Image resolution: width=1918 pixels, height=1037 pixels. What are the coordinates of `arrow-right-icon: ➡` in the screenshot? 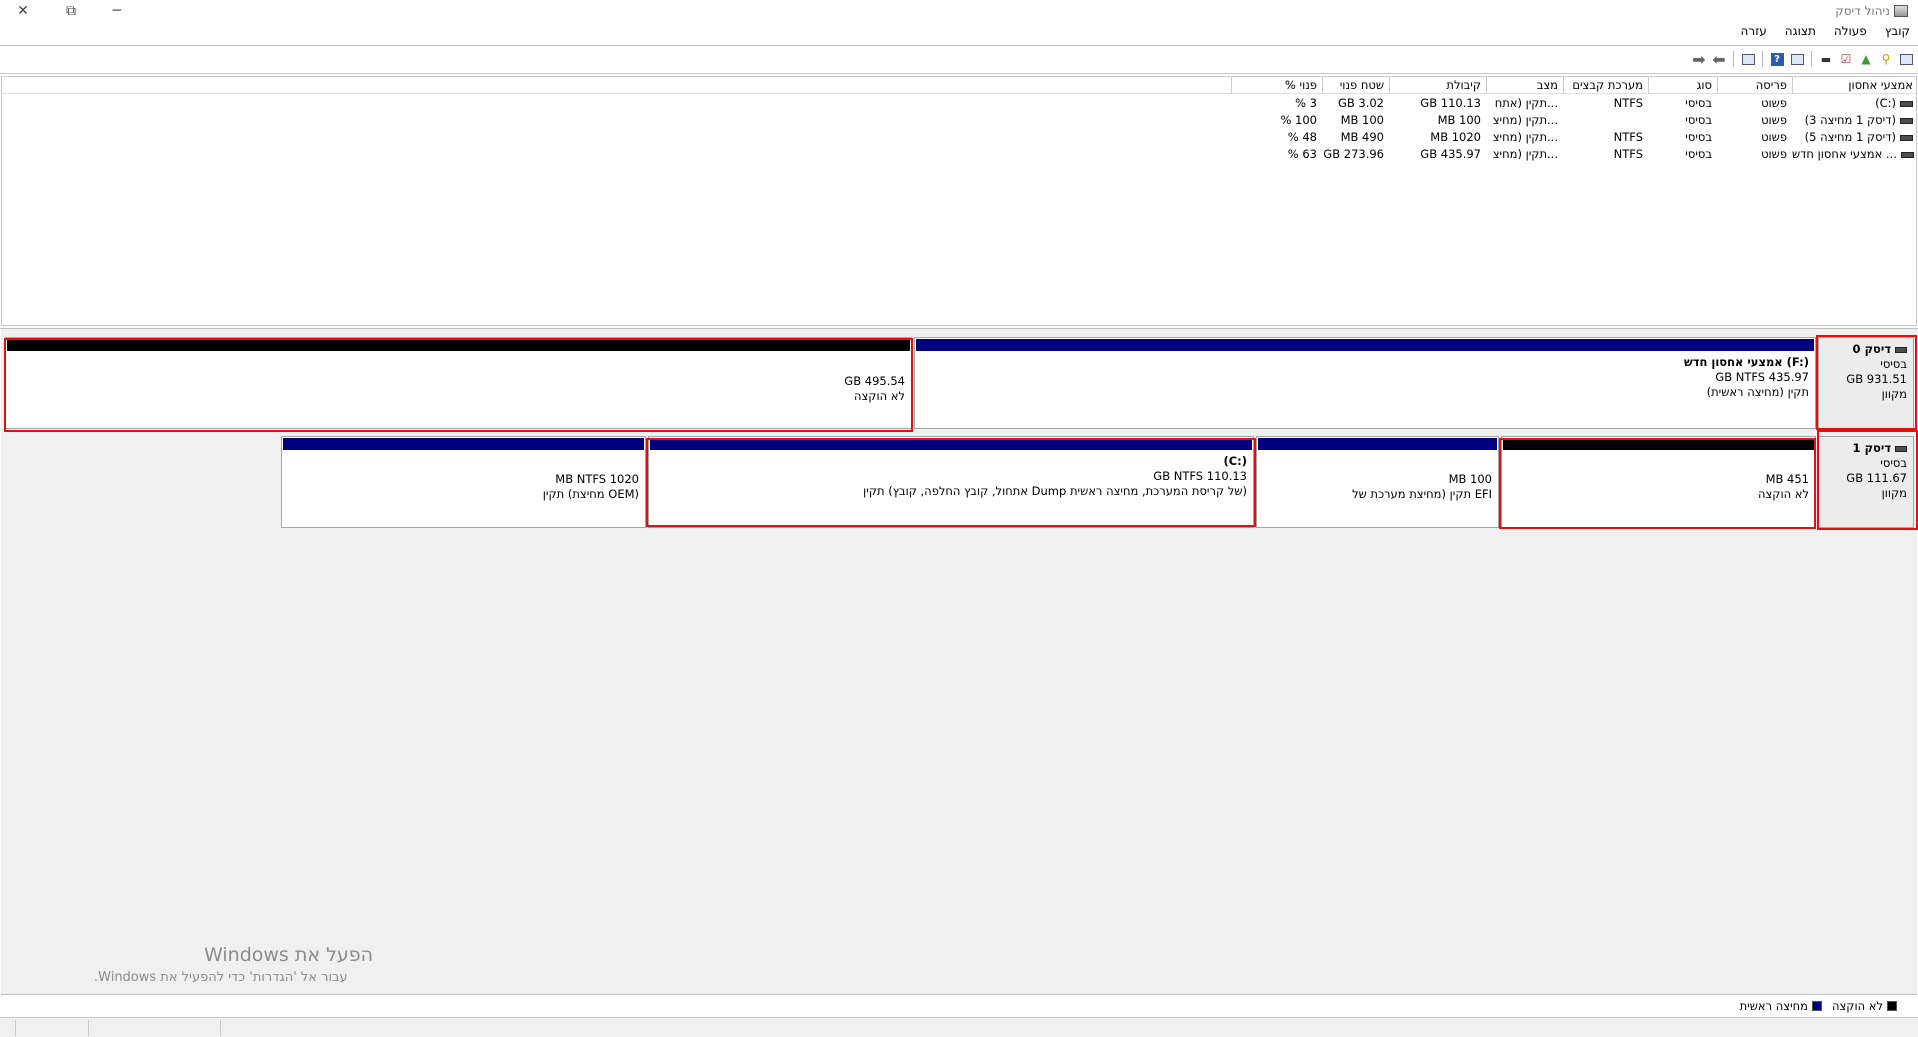 It's located at (1699, 59).